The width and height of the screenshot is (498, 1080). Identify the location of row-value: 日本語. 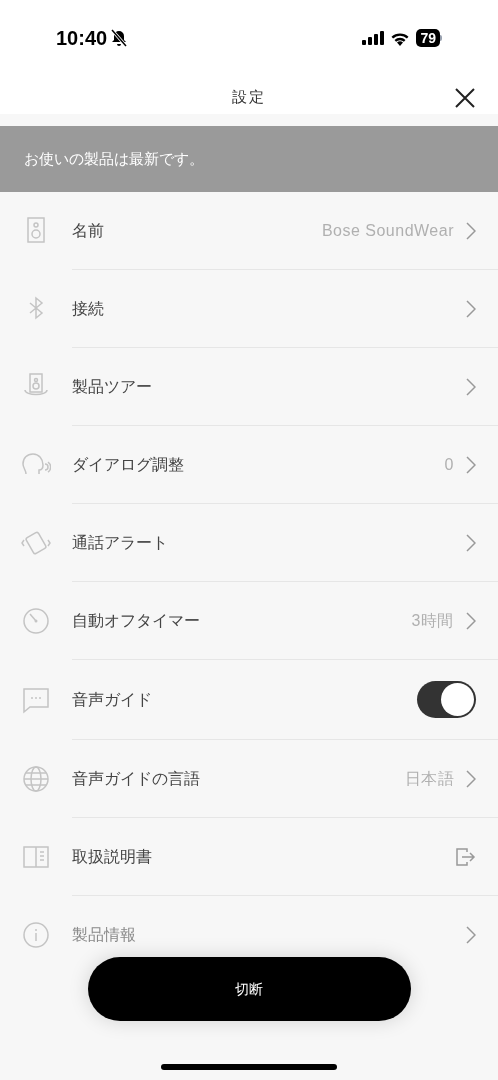
(429, 778).